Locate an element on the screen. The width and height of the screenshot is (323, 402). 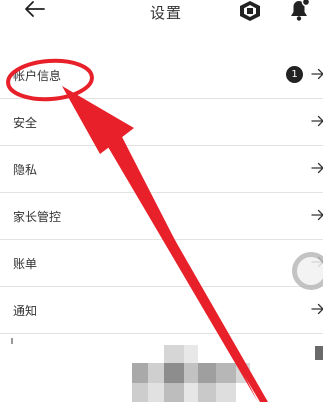
floating-touch-button is located at coordinates (307, 271).